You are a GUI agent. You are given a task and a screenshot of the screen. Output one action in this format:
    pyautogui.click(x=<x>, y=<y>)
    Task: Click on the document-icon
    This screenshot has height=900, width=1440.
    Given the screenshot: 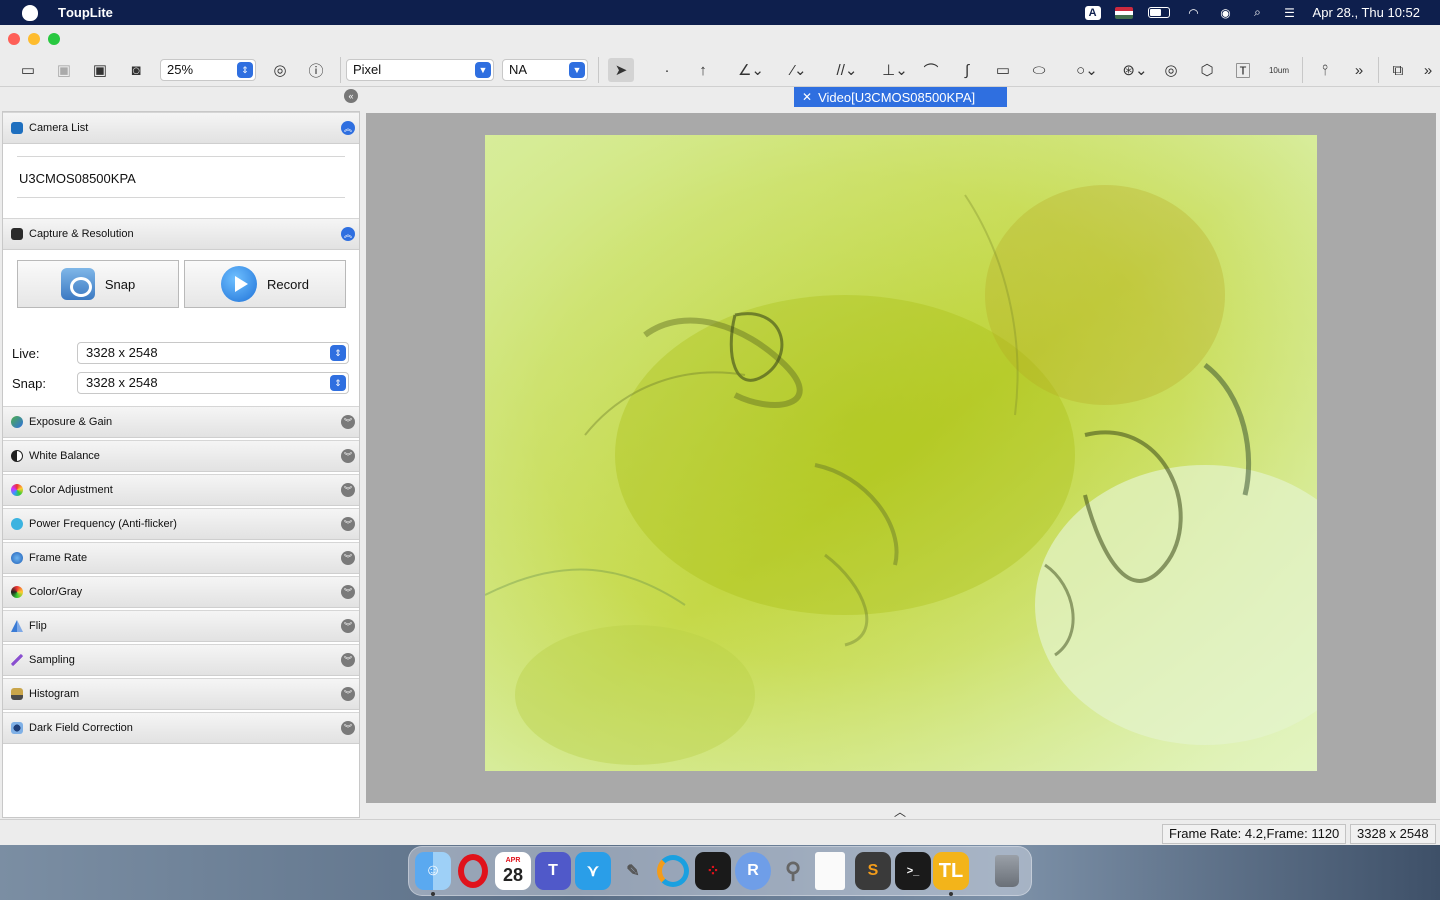 What is the action you would take?
    pyautogui.click(x=830, y=871)
    